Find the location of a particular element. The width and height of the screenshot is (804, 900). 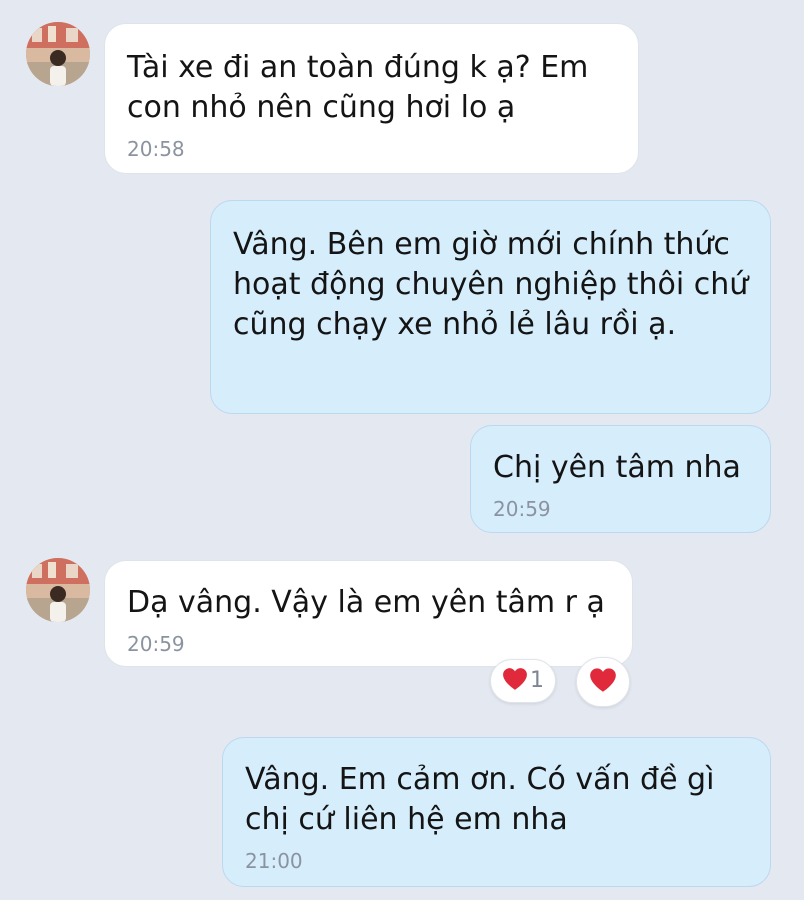

message-bubble-outgoing: Chị yên tâm nha 20:59 is located at coordinates (620, 479).